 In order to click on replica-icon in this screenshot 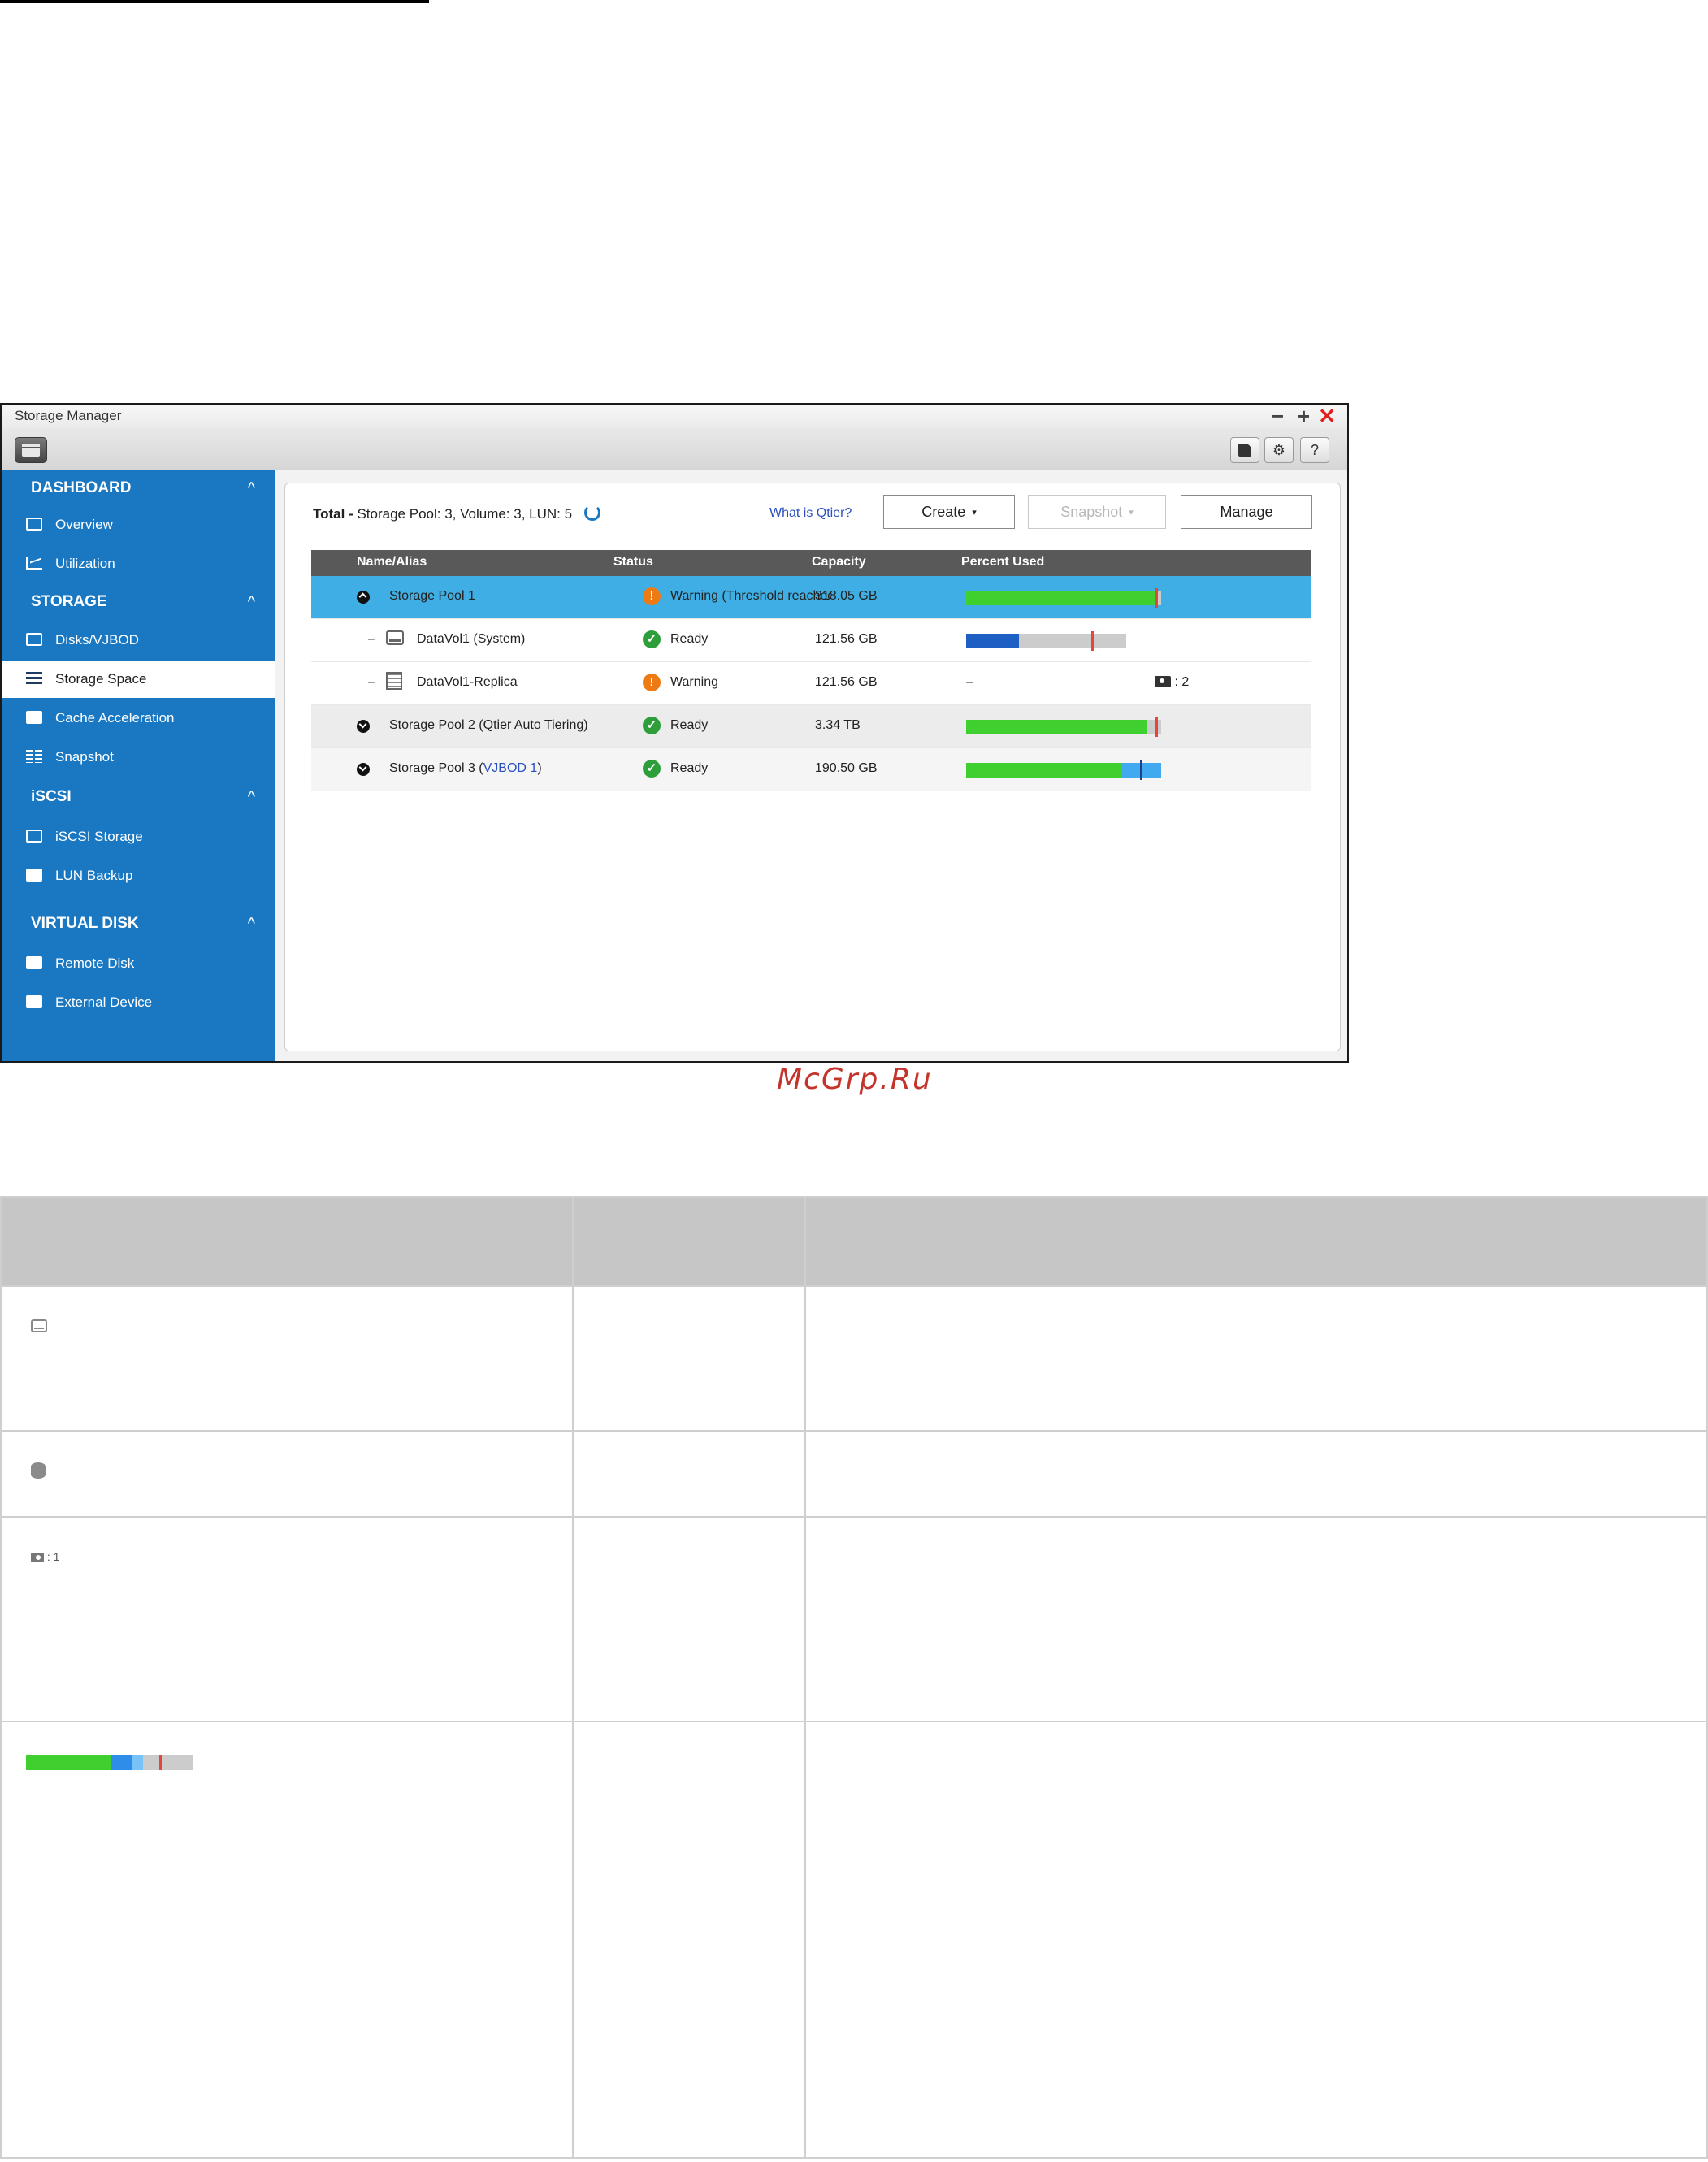, I will do `click(394, 681)`.